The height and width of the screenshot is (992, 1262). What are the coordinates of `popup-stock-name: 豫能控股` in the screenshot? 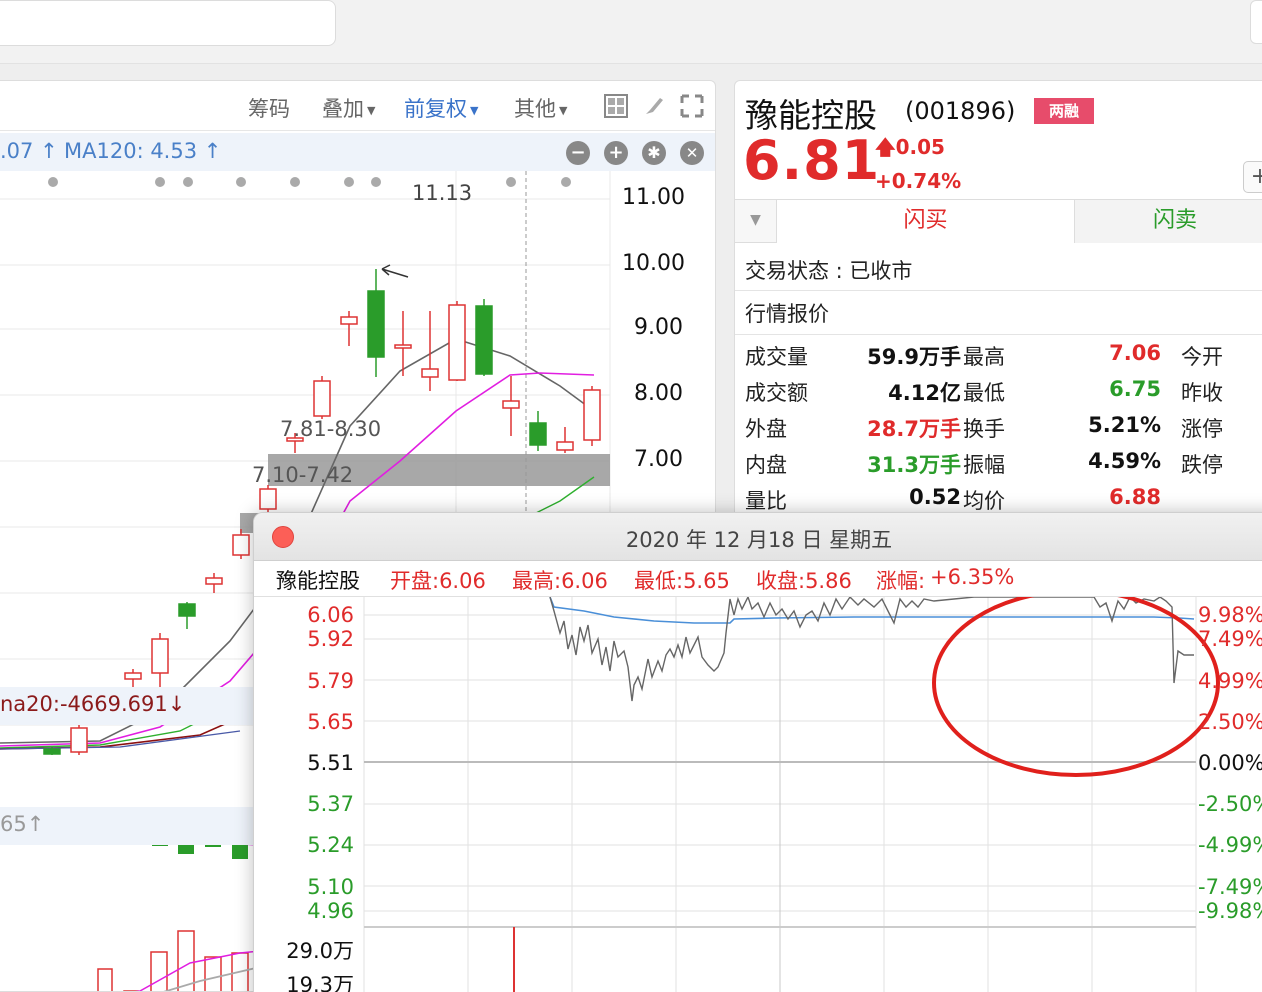 It's located at (318, 581).